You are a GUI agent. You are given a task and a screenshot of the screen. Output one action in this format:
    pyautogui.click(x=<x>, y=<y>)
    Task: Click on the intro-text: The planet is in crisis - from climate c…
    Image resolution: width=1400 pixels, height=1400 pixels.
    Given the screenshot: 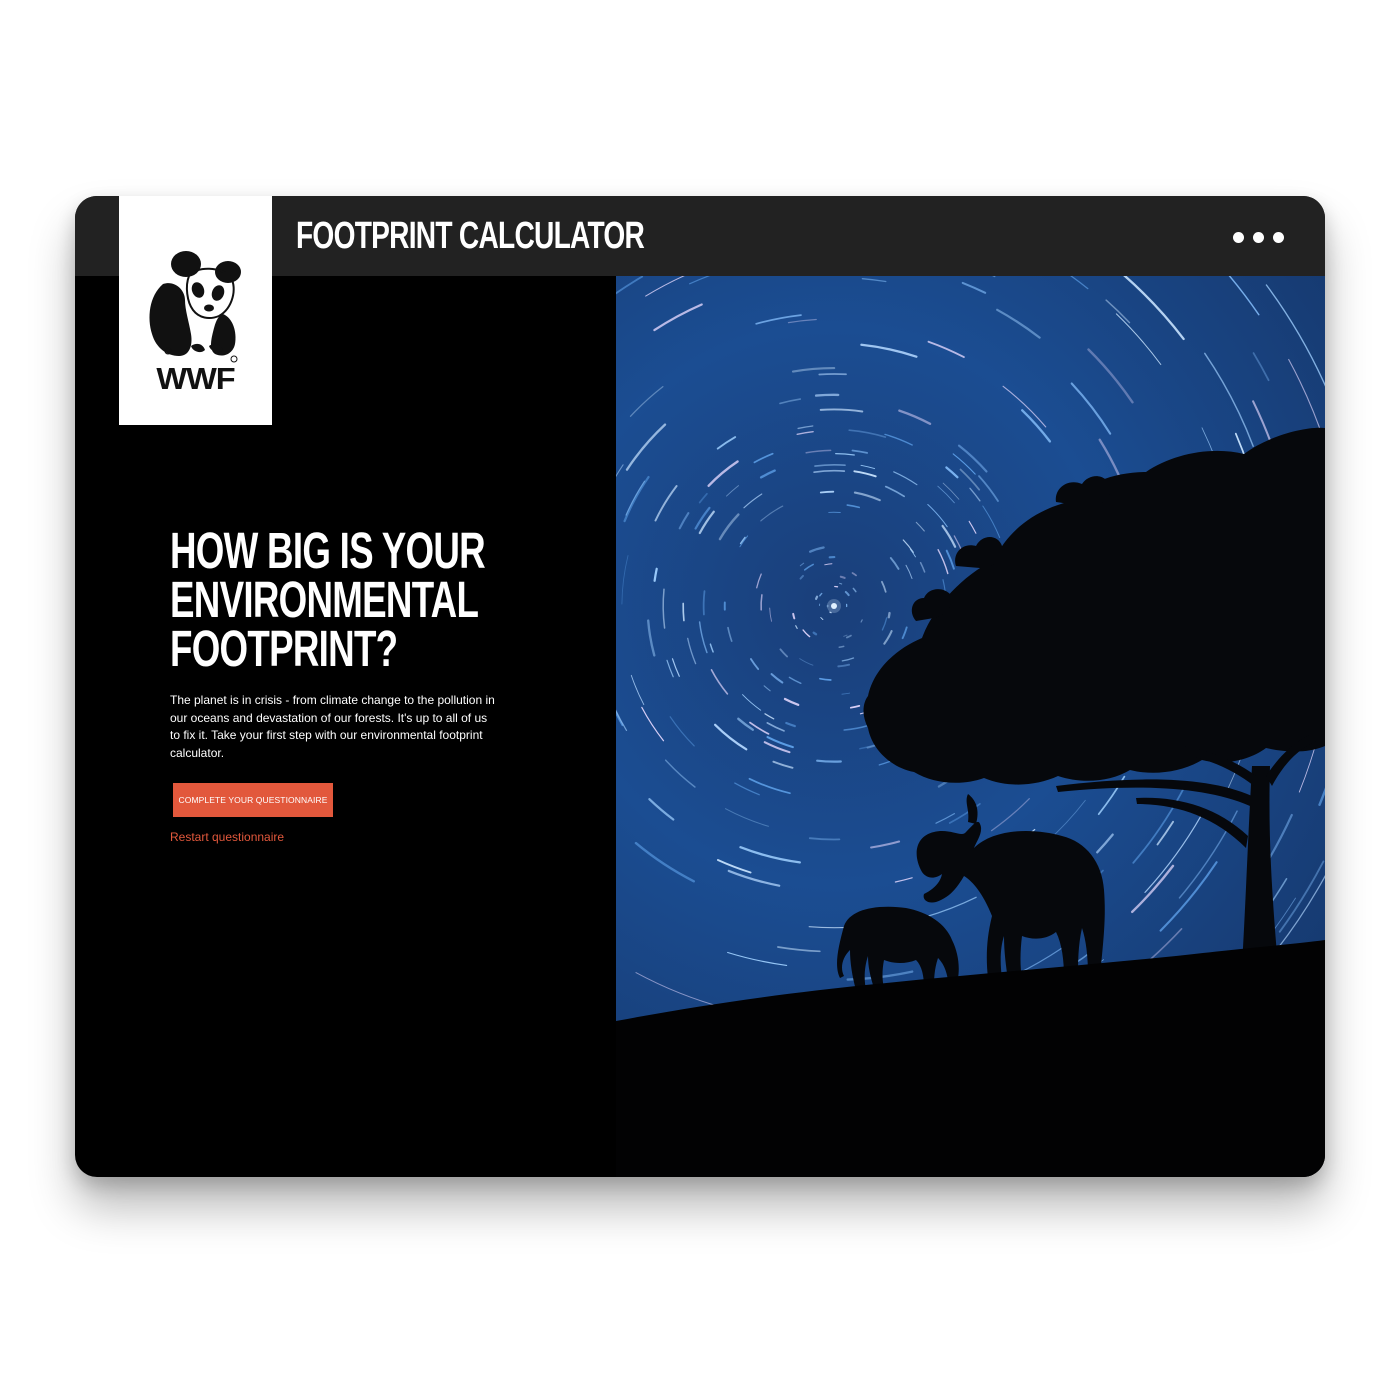 What is the action you would take?
    pyautogui.click(x=332, y=726)
    